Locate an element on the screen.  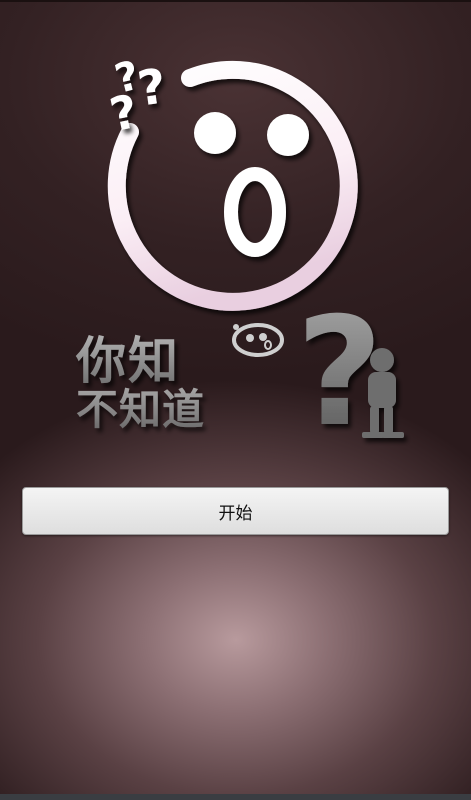
logo-title: 你知 不知道 is located at coordinates (140, 383).